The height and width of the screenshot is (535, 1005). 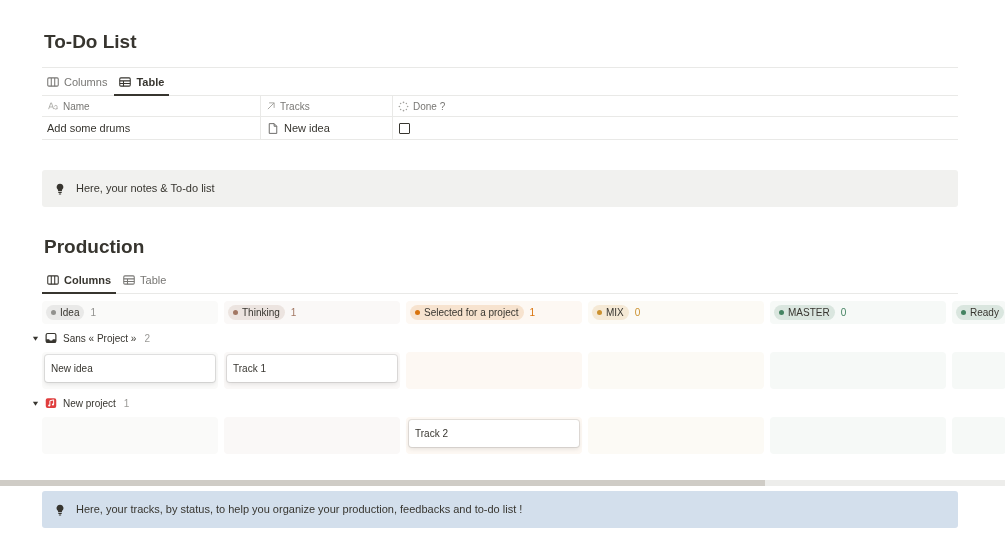 I want to click on status-tag: Idea, so click(x=65, y=312).